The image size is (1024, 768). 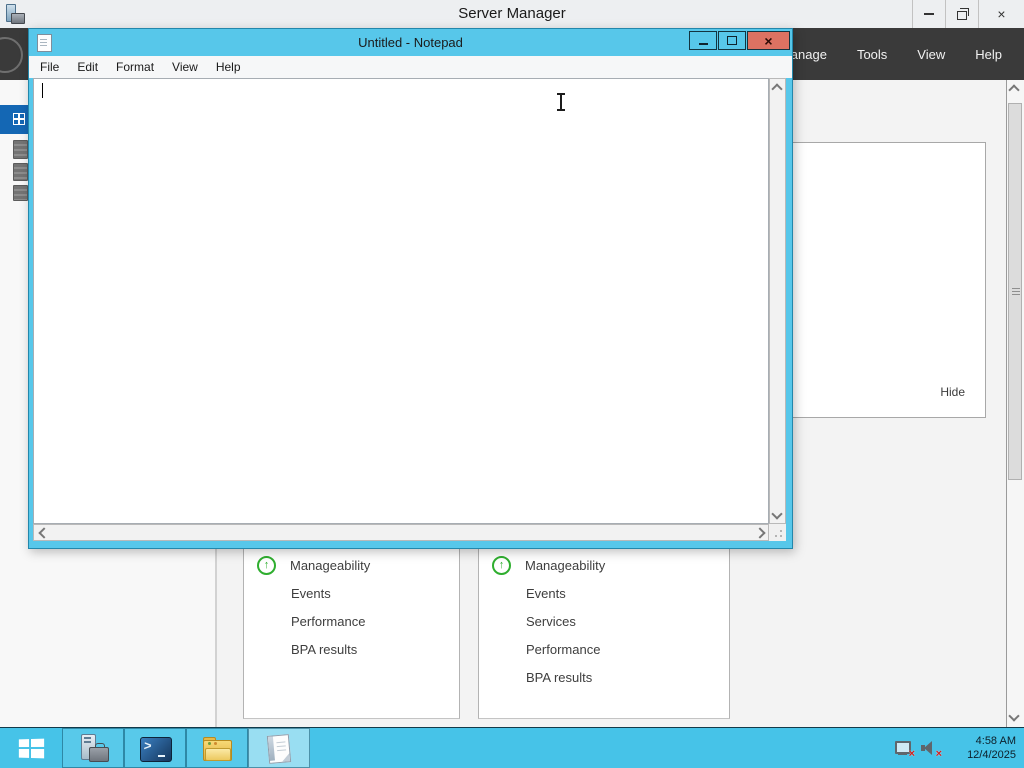 What do you see at coordinates (561, 102) in the screenshot?
I see `ibeam-cursor` at bounding box center [561, 102].